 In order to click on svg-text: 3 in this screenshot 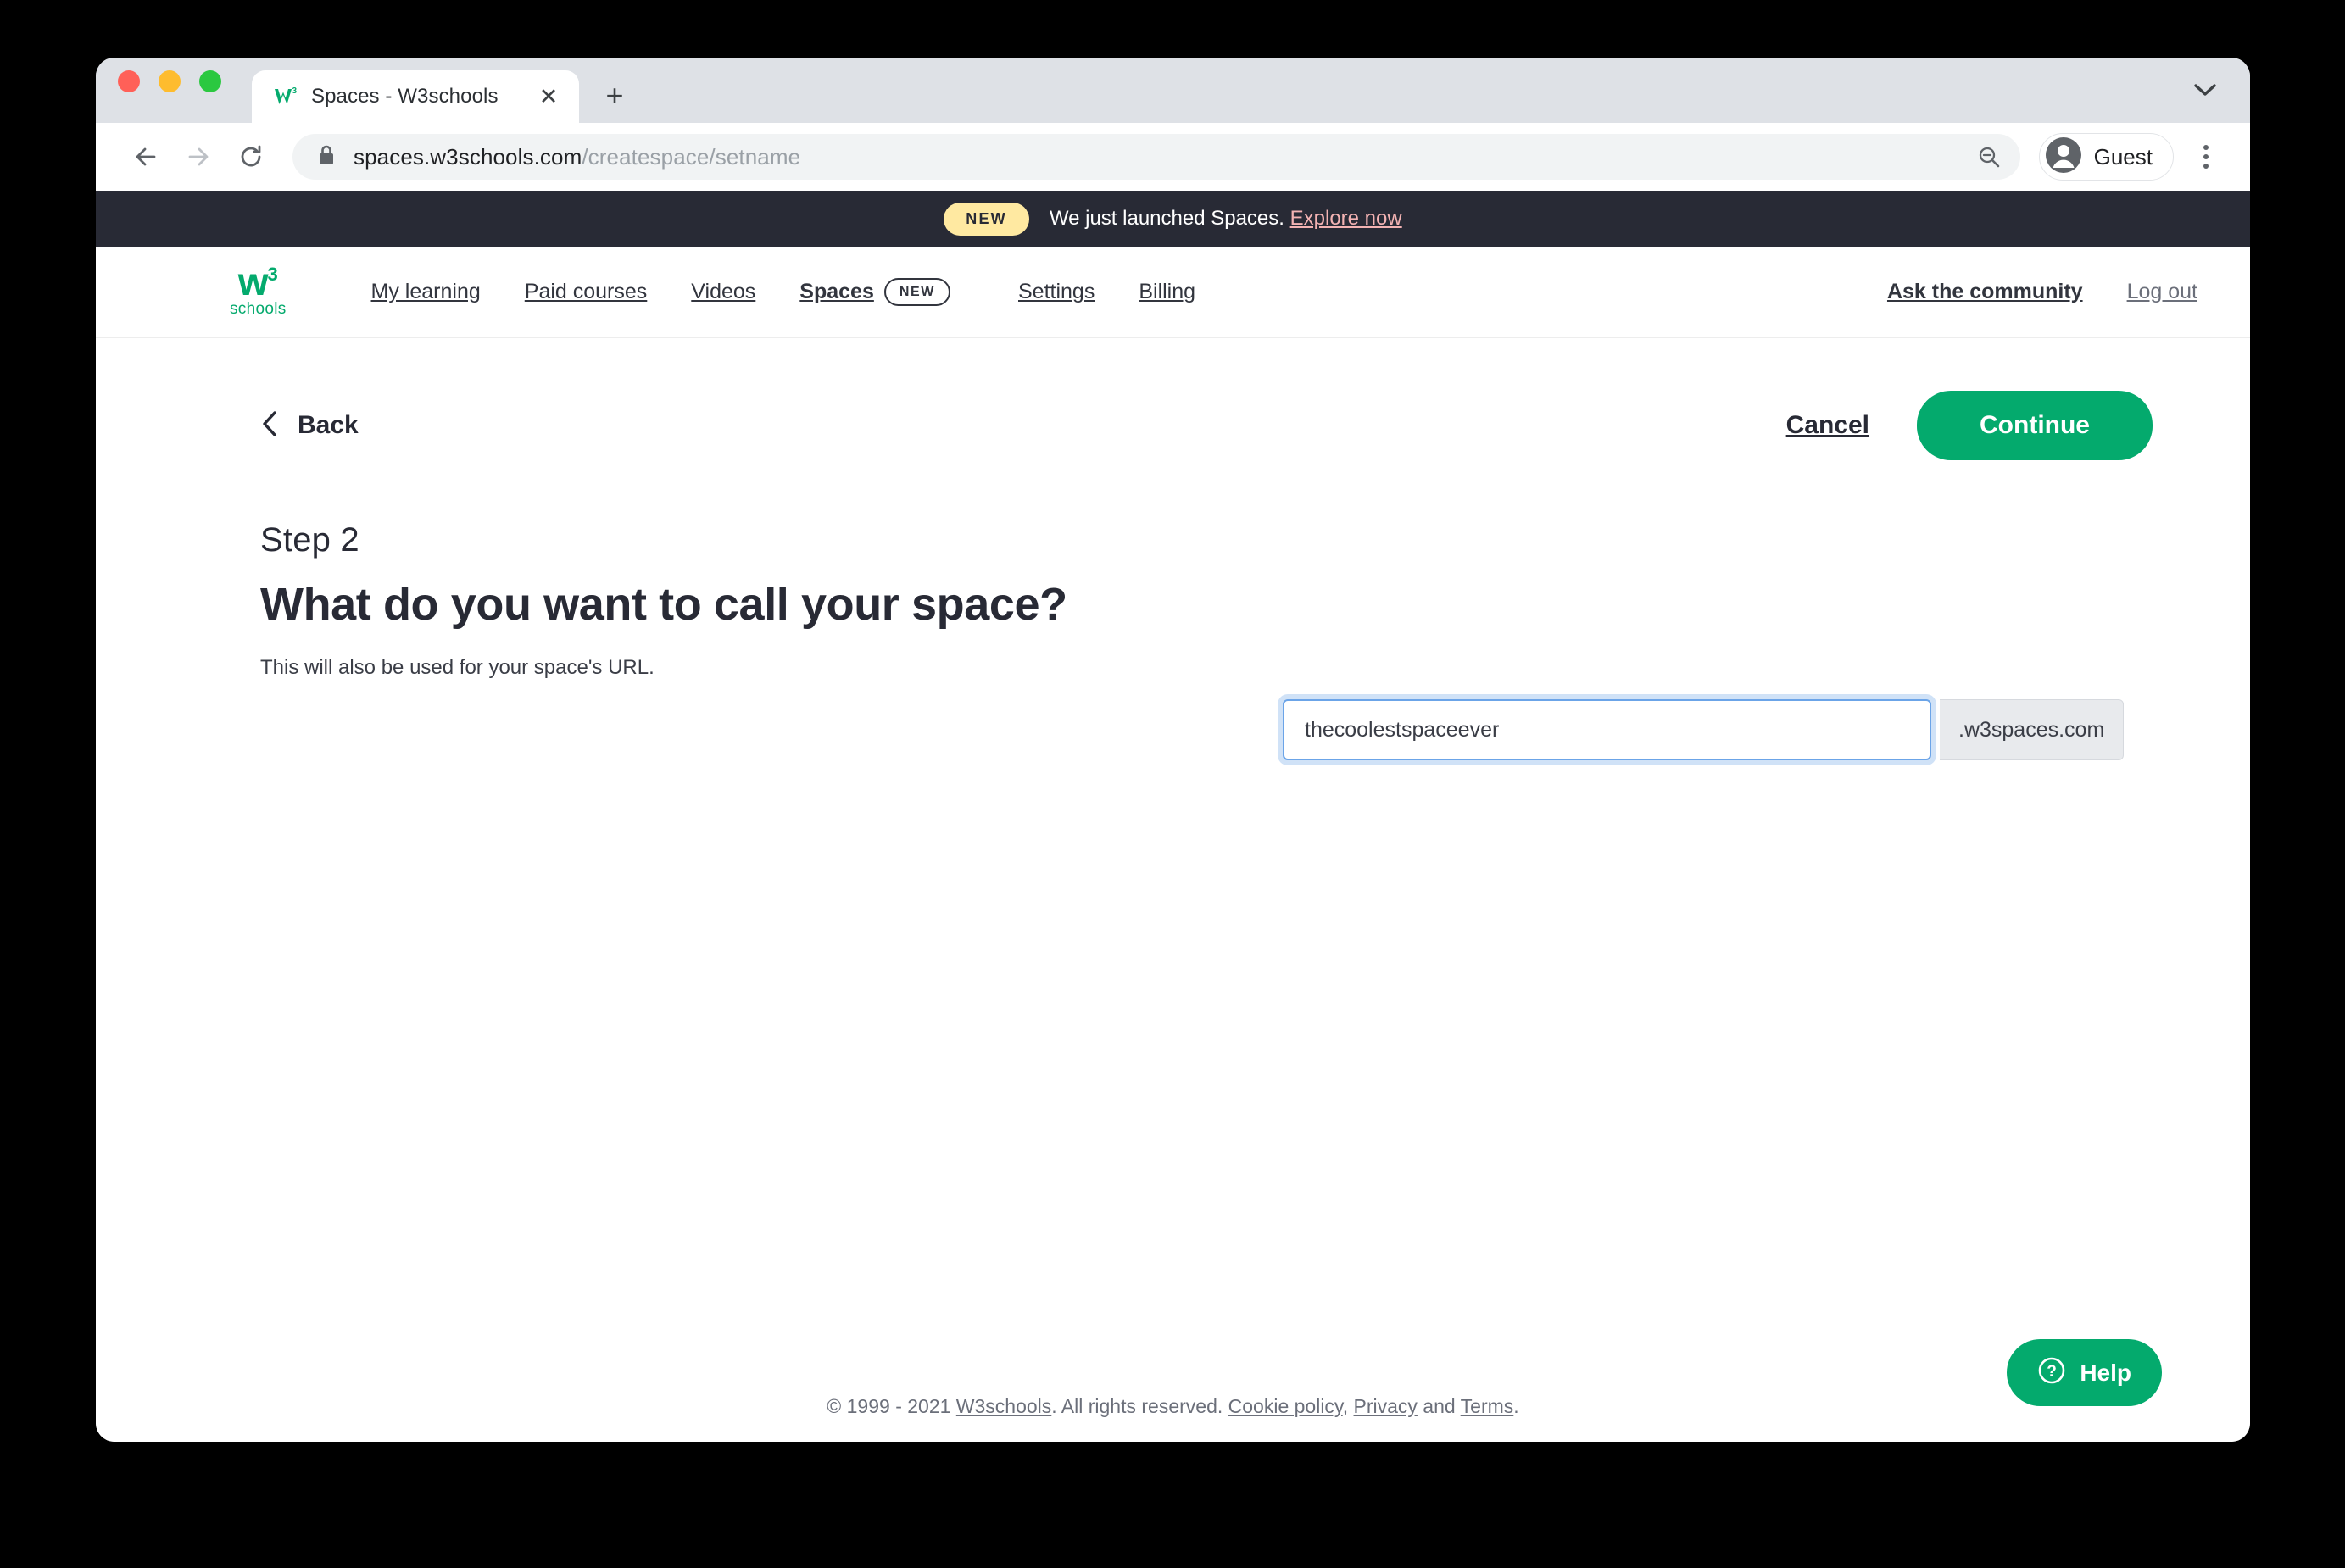, I will do `click(295, 91)`.